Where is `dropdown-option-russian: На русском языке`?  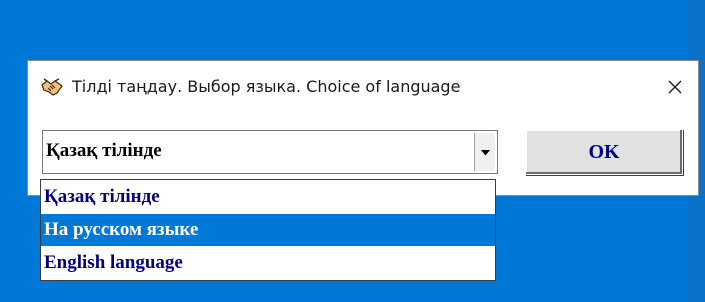 dropdown-option-russian: На русском языке is located at coordinates (268, 230).